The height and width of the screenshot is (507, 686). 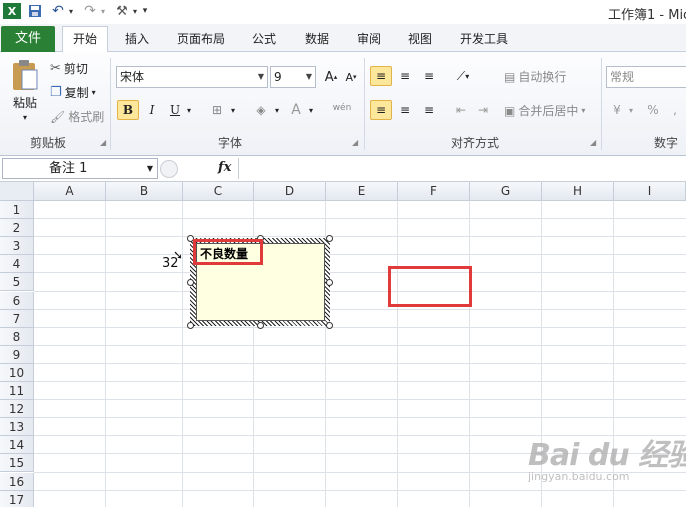 What do you see at coordinates (484, 39) in the screenshot?
I see `tab-developer: 开发工具` at bounding box center [484, 39].